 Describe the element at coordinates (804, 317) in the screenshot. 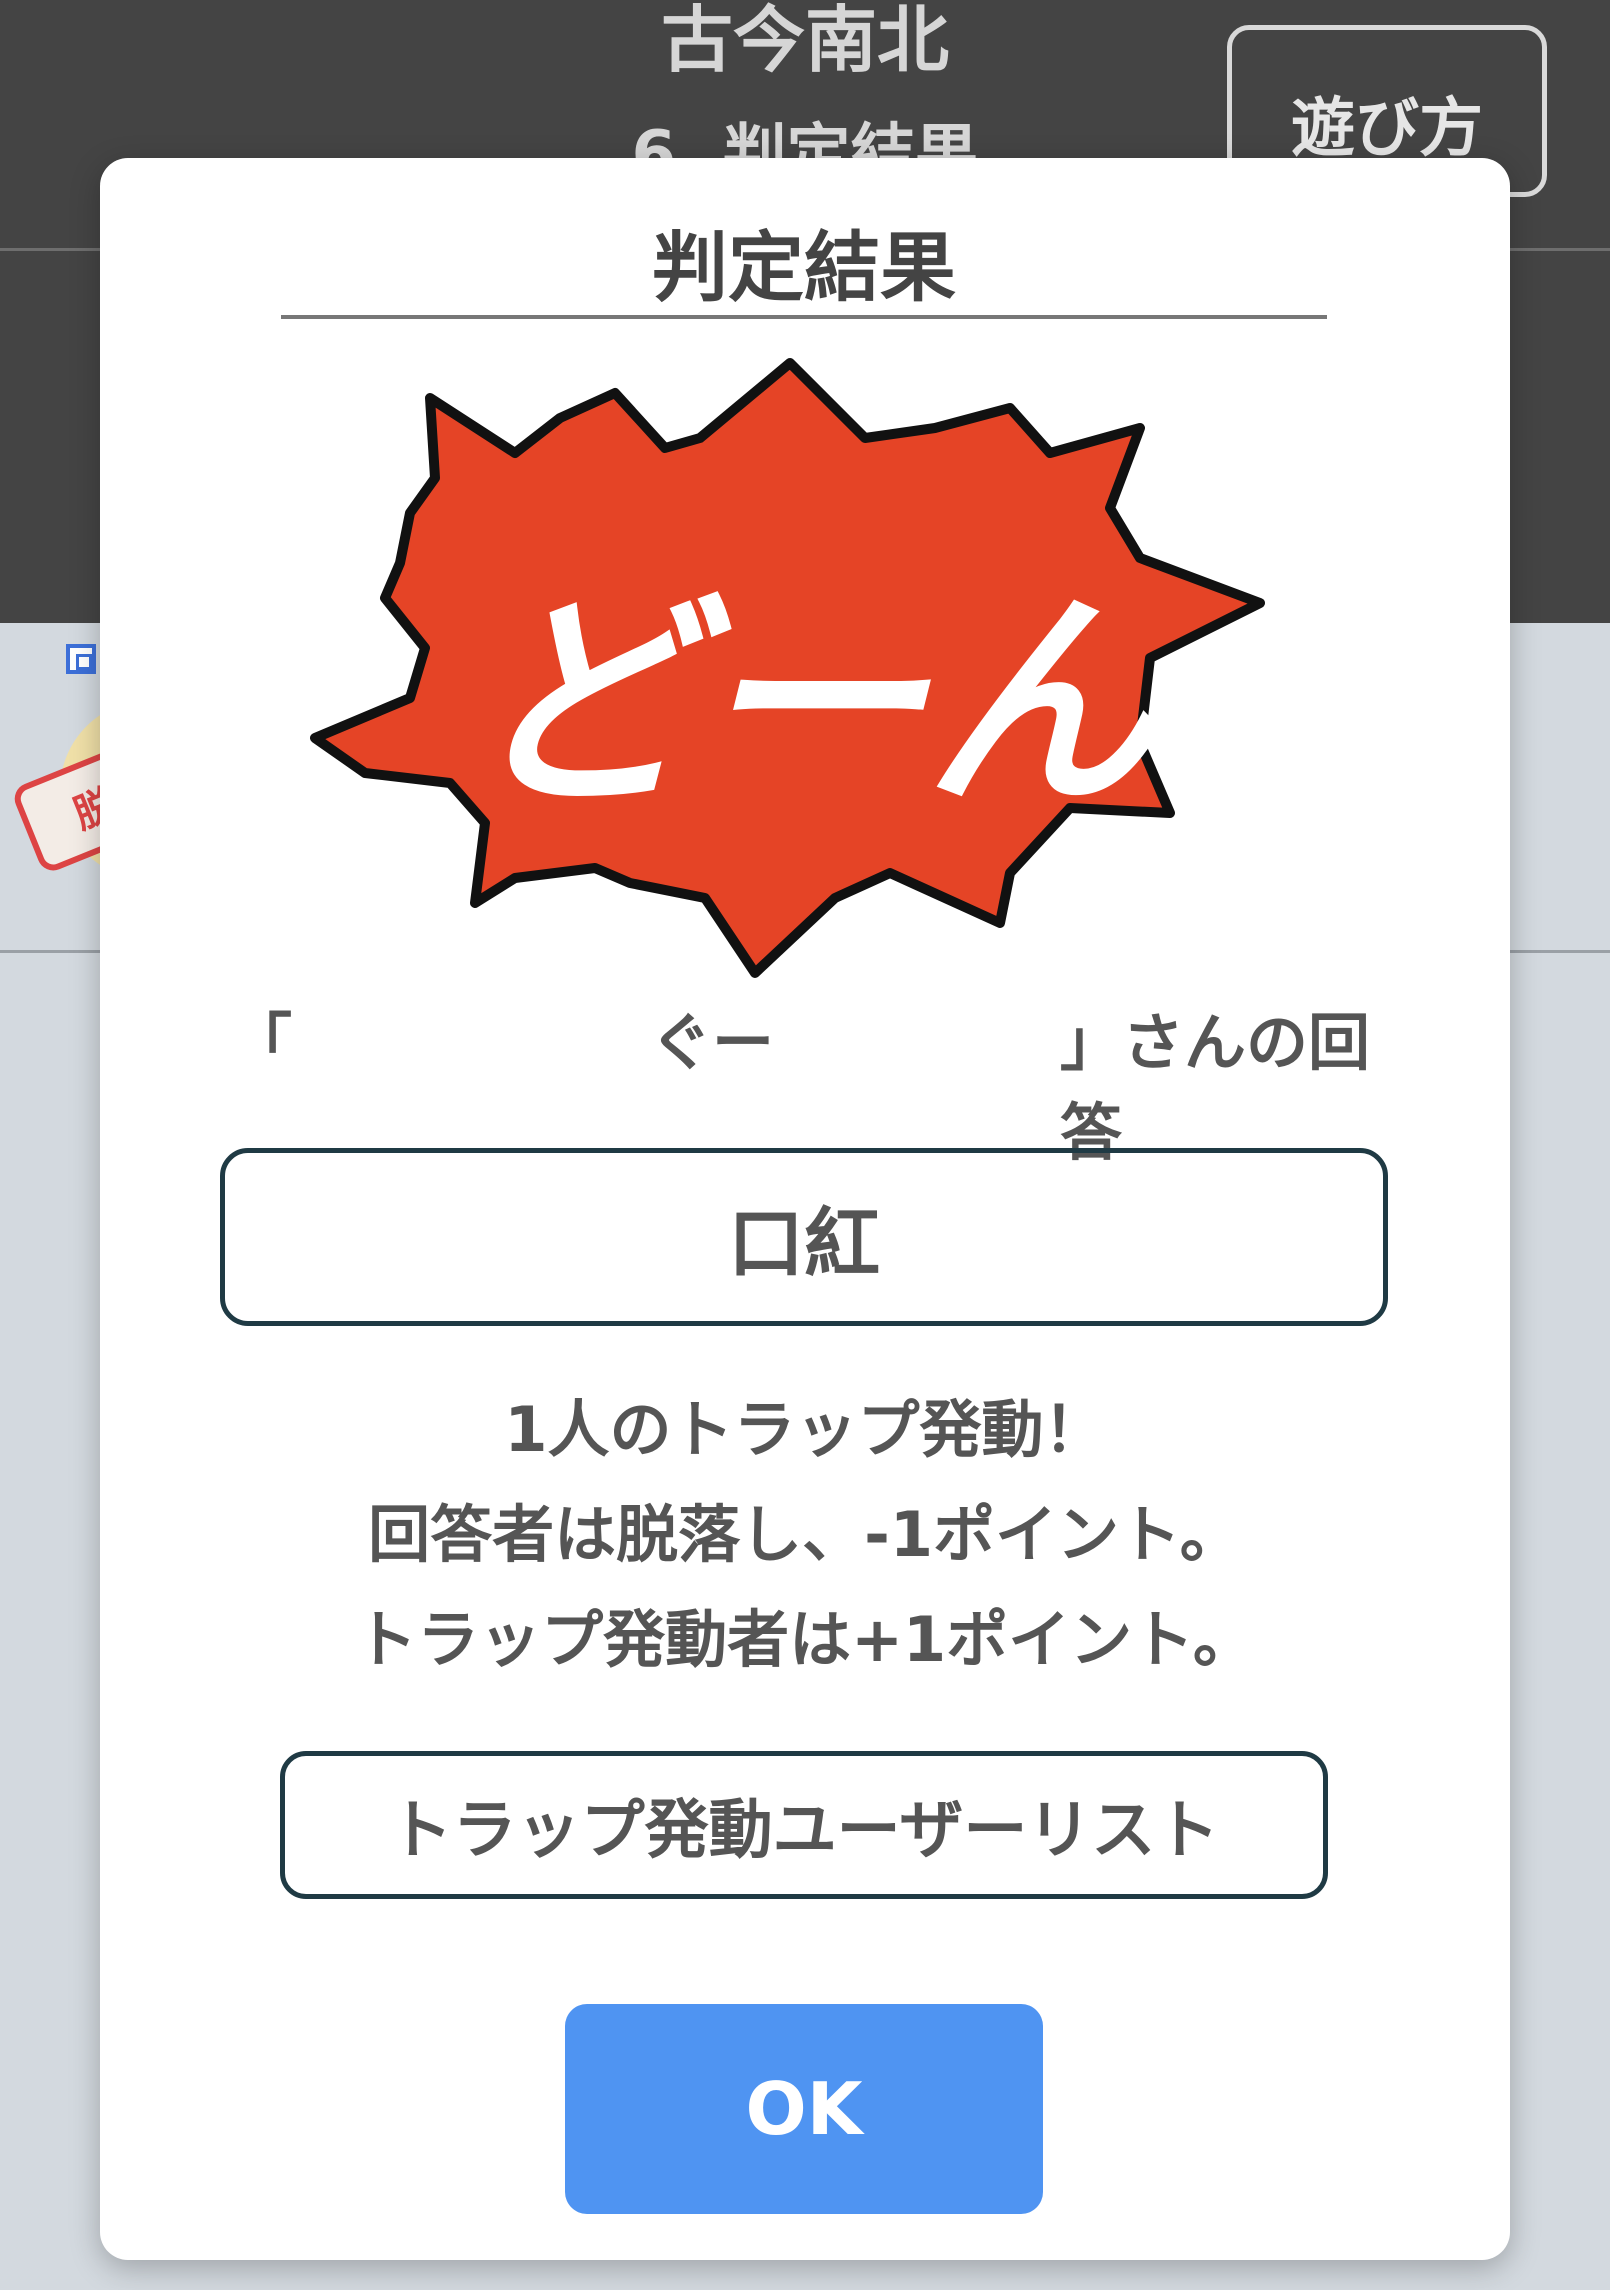

I see `title-underline` at that location.